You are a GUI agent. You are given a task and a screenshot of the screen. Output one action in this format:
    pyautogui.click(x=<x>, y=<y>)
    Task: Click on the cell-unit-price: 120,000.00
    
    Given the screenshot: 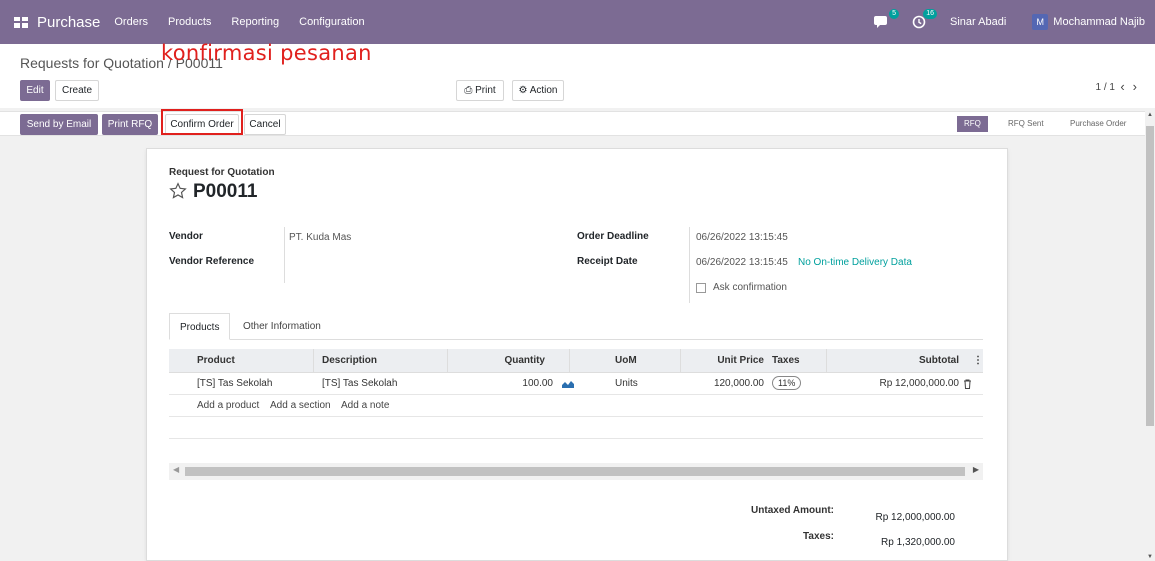 What is the action you would take?
    pyautogui.click(x=724, y=384)
    